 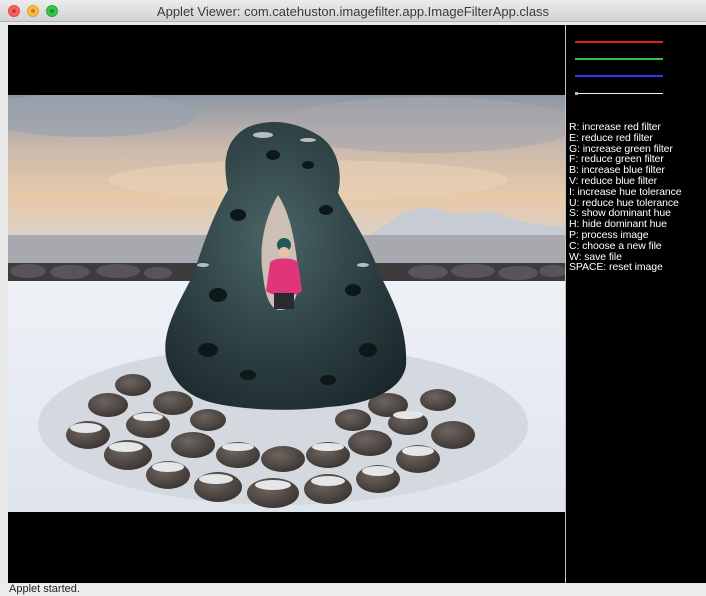 I want to click on shortcut-text: E: reduce red filter, so click(x=611, y=137).